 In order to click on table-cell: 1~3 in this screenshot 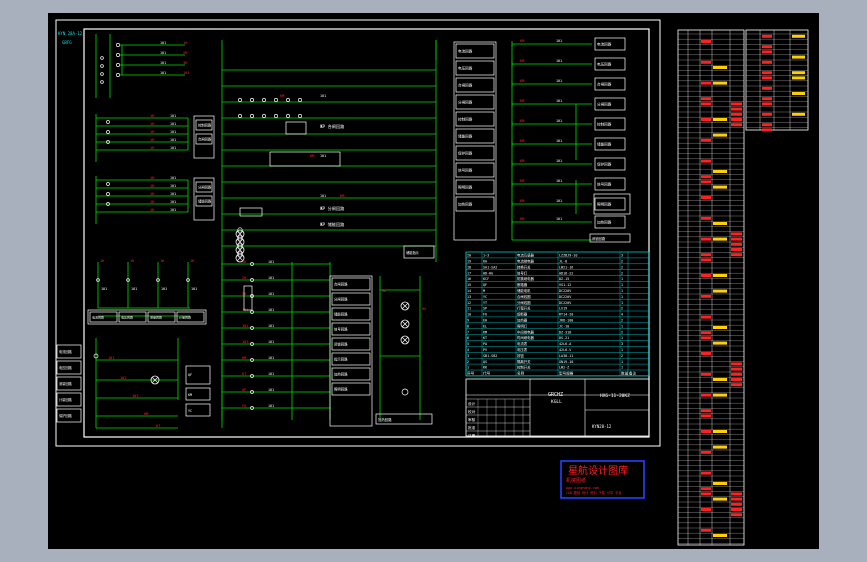, I will do `click(486, 256)`.